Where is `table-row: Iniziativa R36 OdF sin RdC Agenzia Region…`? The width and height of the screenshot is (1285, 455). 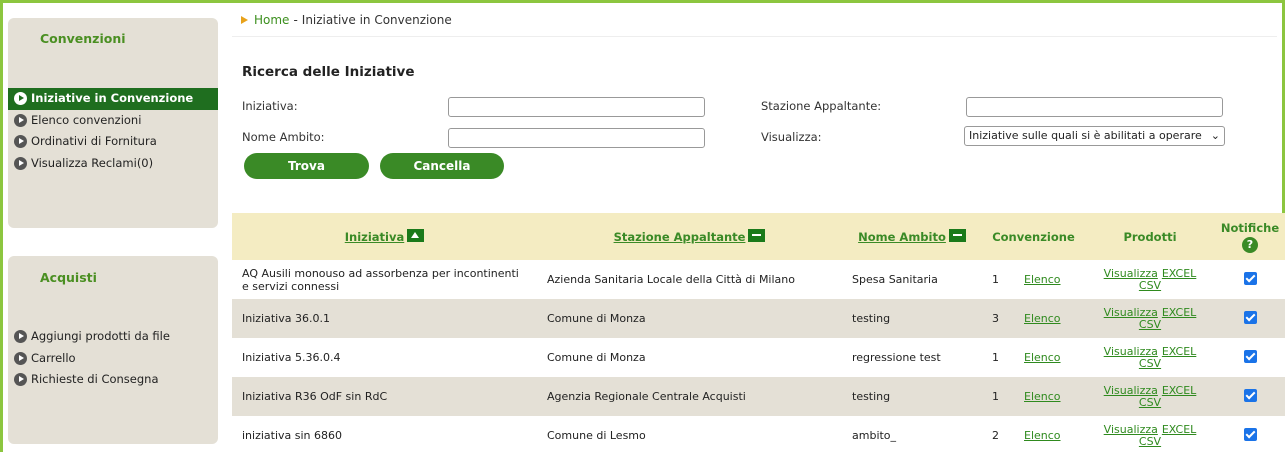
table-row: Iniziativa R36 OdF sin RdC Agenzia Region… is located at coordinates (758, 396).